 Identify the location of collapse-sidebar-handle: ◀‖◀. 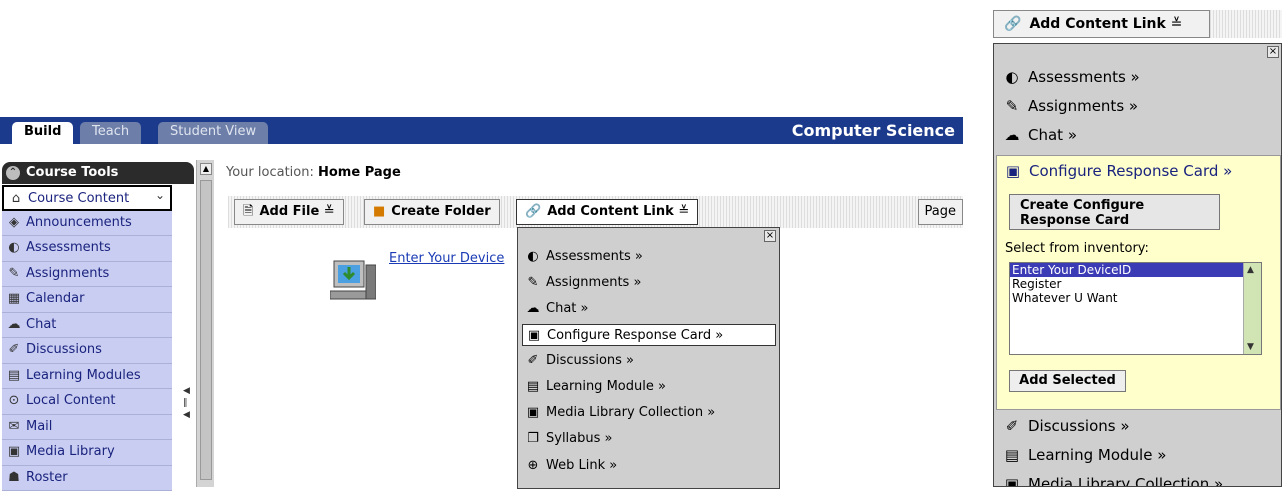
(186, 403).